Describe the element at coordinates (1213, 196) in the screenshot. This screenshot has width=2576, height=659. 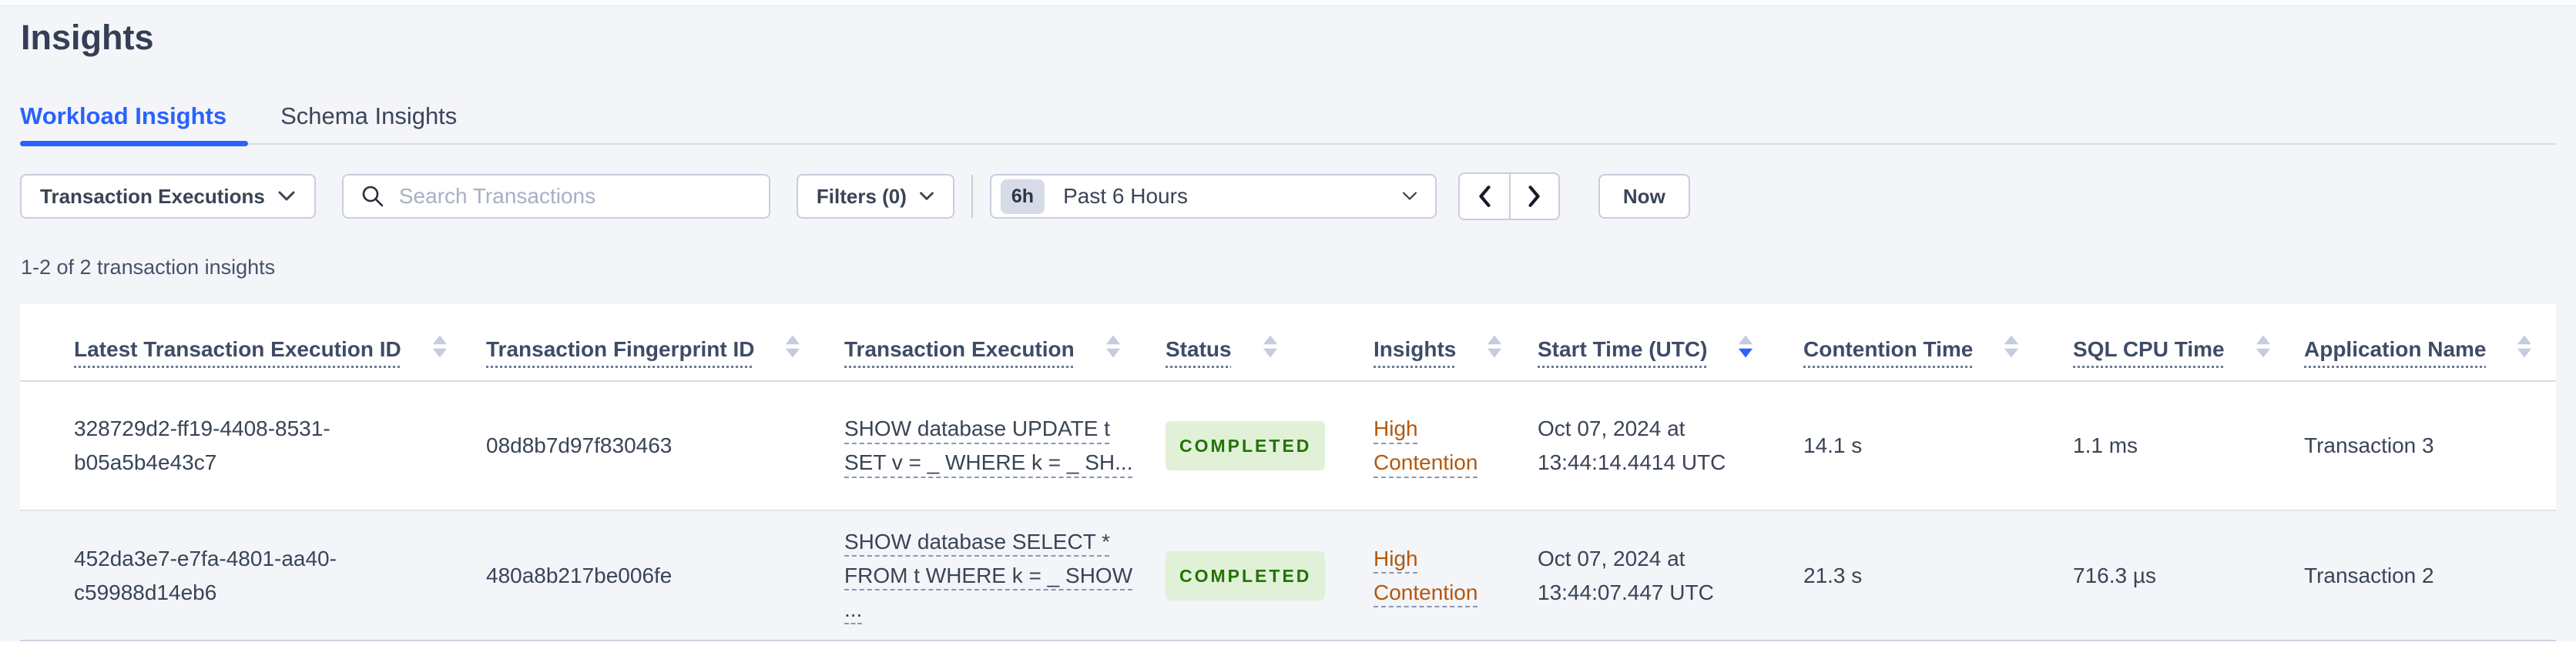
I see `time-range-dropdown: 6h Past 6 Hours` at that location.